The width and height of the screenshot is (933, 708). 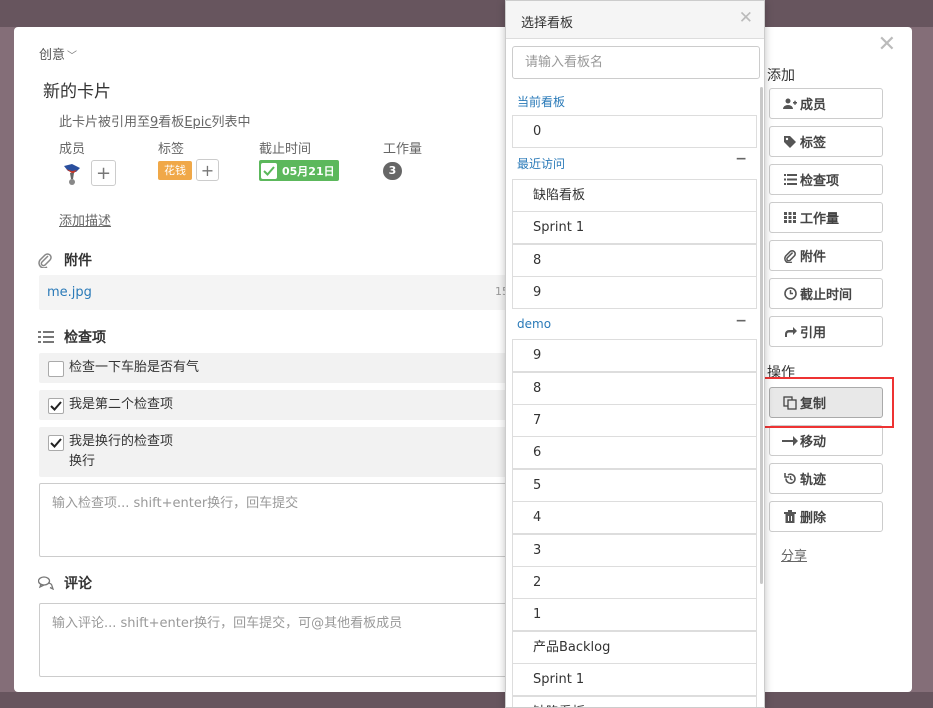 I want to click on due-date-value: 05月21日, so click(x=308, y=171).